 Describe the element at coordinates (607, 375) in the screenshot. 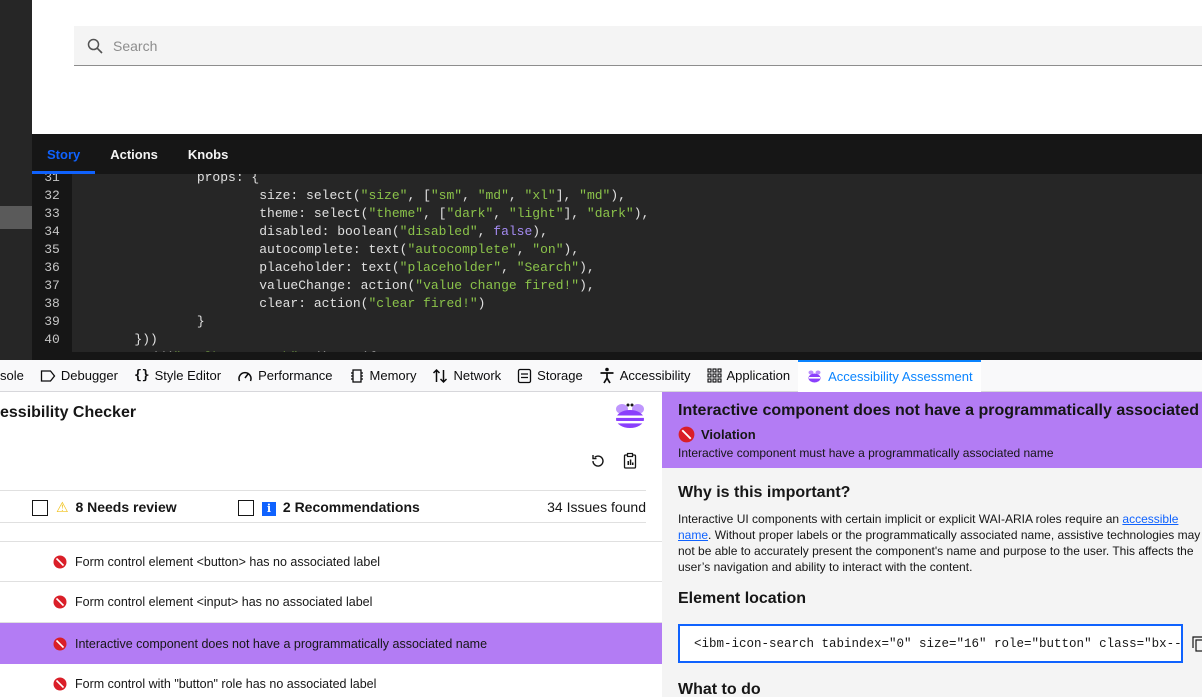

I see `accessibility-person-icon` at that location.